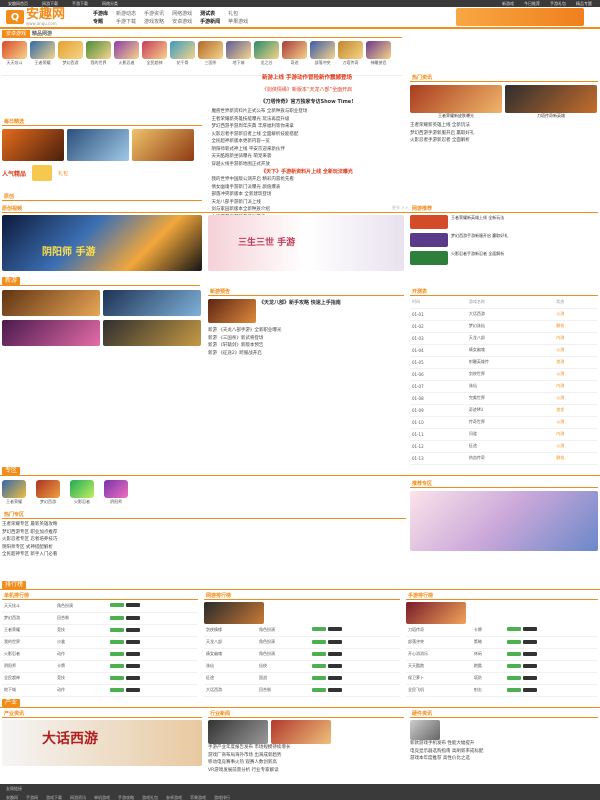  I want to click on rank-row: 地下城 动作, so click(100, 690).